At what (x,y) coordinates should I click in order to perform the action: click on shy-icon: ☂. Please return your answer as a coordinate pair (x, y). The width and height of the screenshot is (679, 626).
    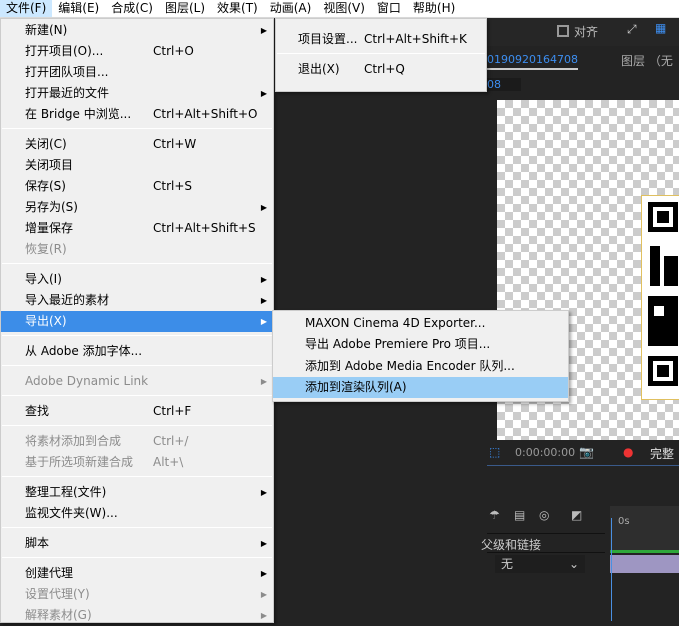
    Looking at the image, I should click on (494, 515).